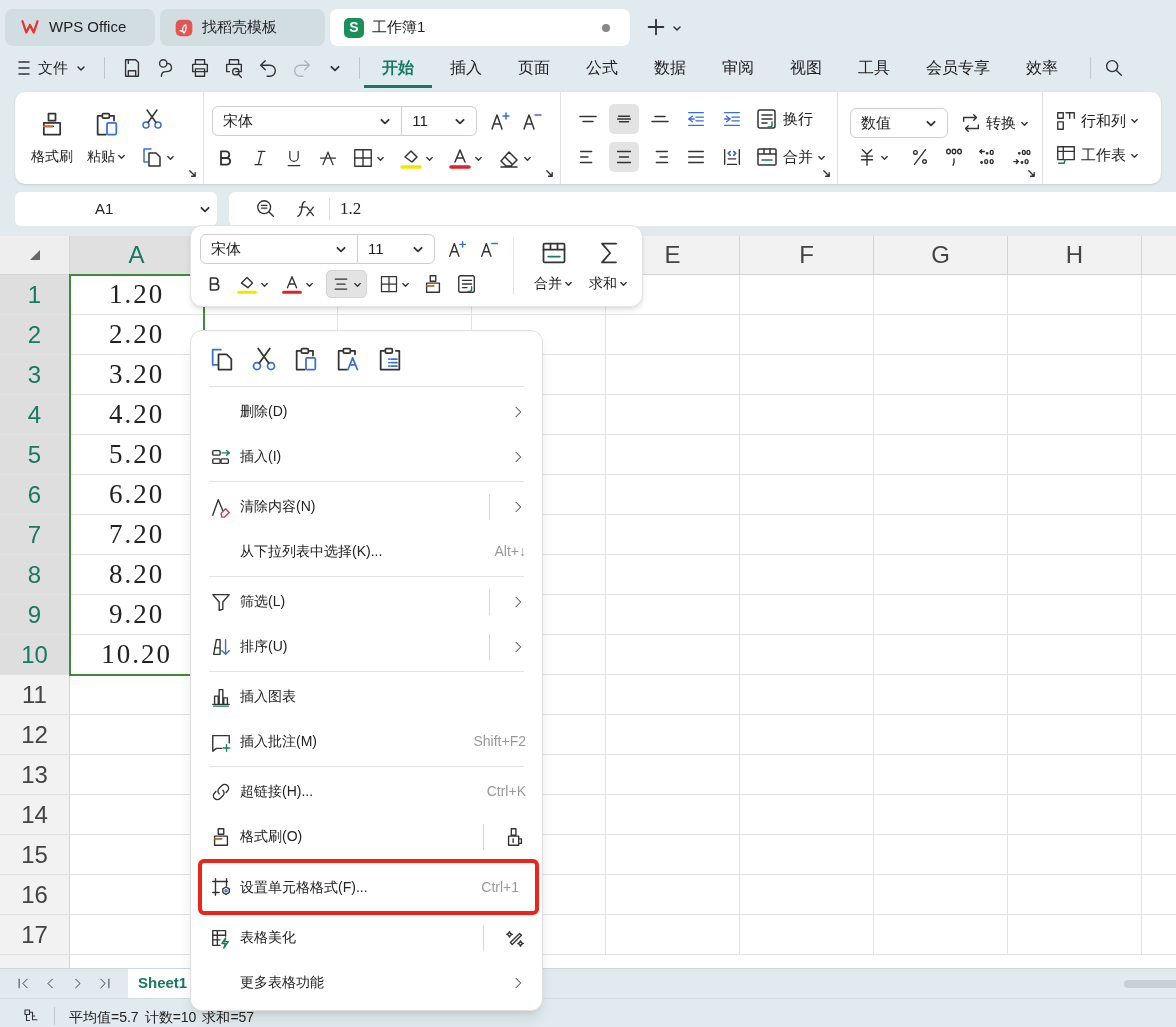  Describe the element at coordinates (184, 27) in the screenshot. I see `leaf-logo-icon` at that location.